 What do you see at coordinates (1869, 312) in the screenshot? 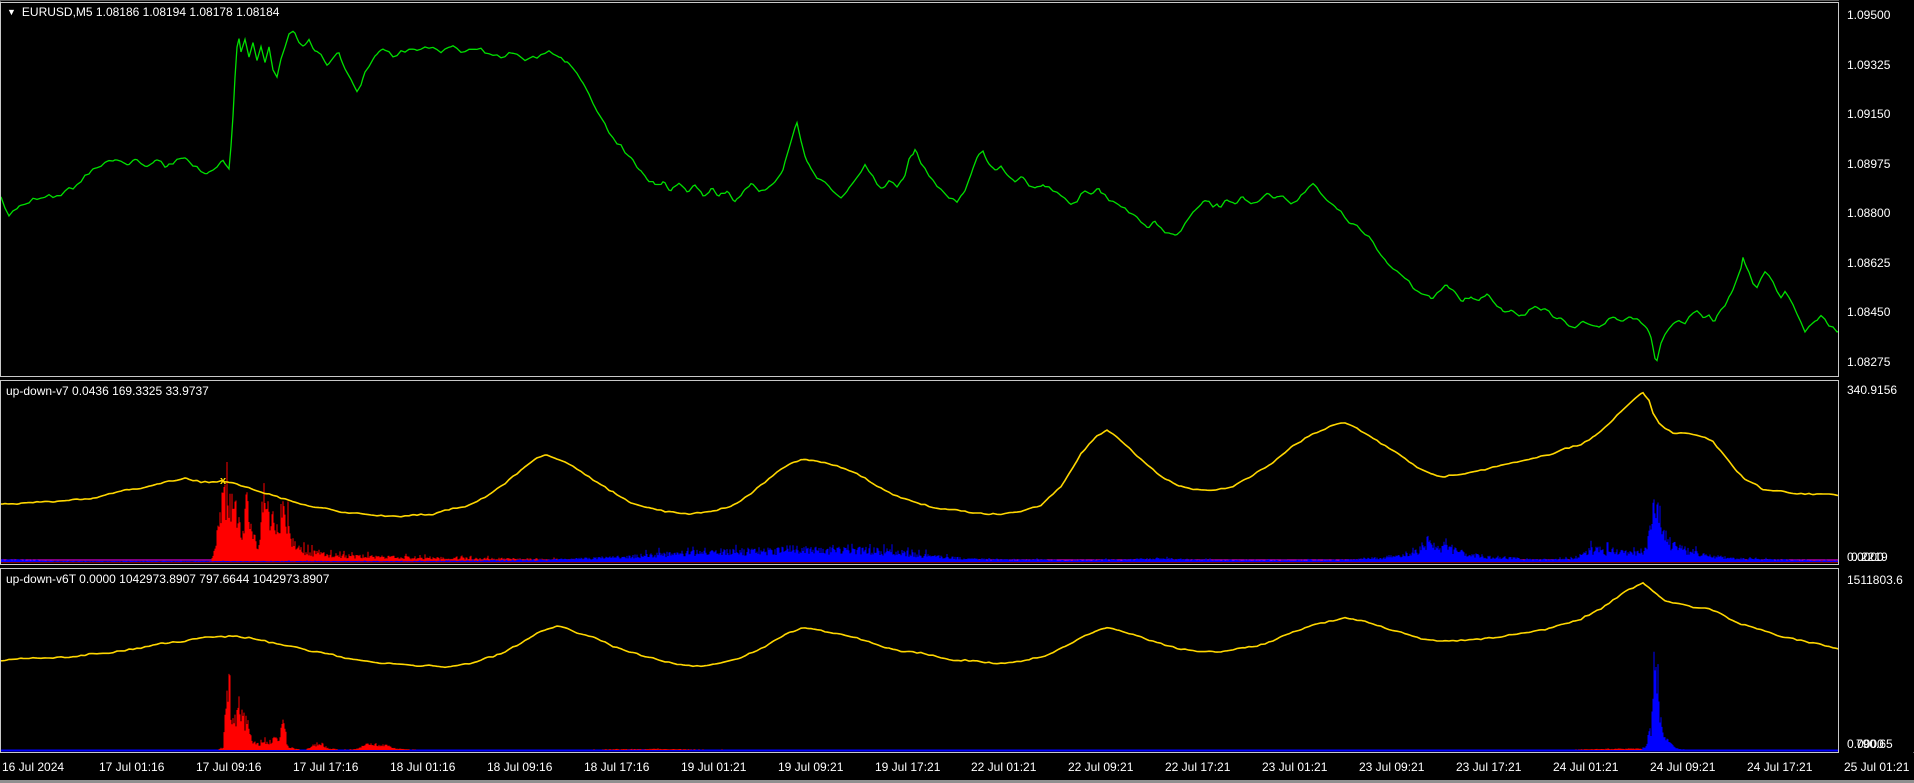
I see `price-tick-label: 1.08450` at bounding box center [1869, 312].